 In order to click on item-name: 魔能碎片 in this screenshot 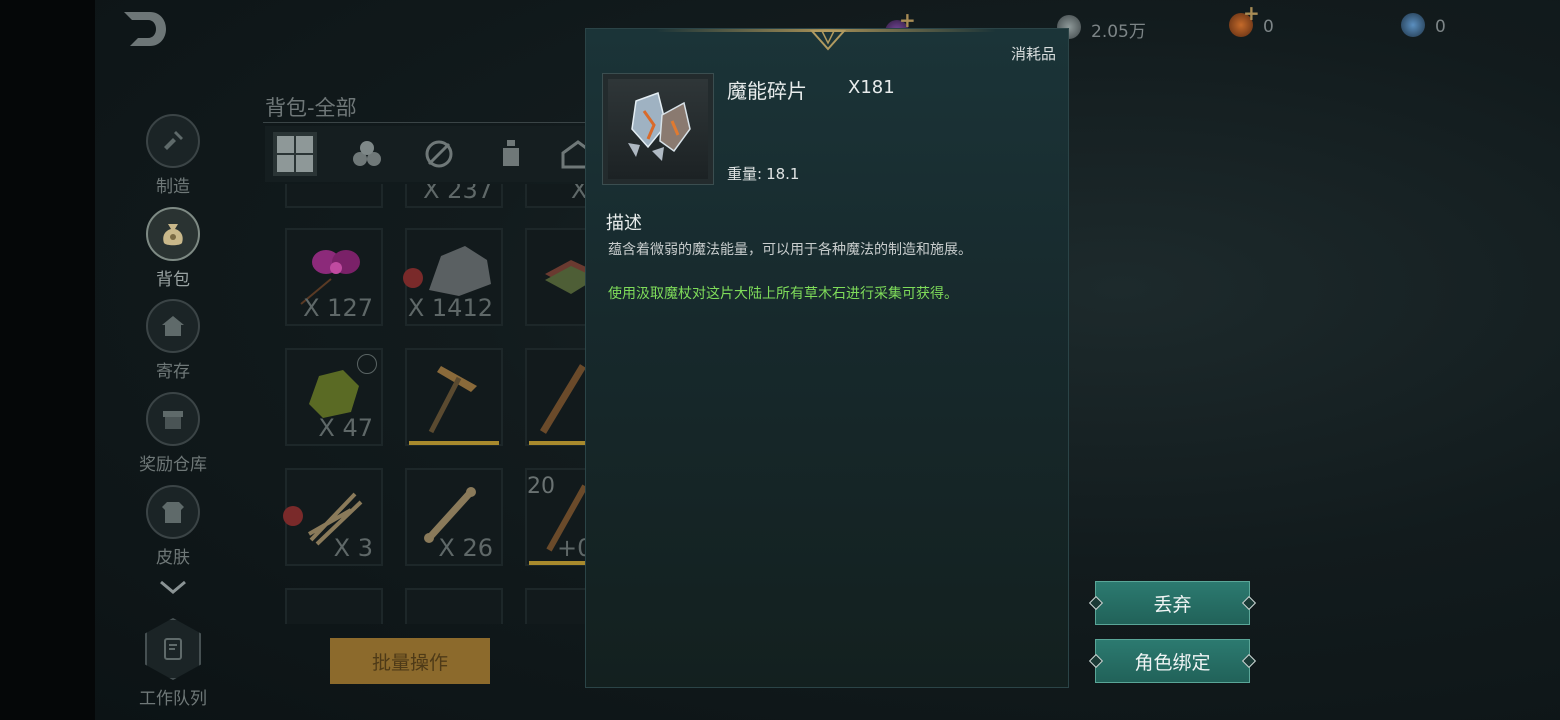, I will do `click(767, 91)`.